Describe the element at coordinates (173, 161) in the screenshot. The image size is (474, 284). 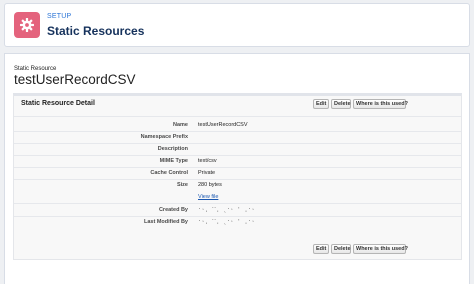
I see `mime-type-label: MIME Type` at that location.